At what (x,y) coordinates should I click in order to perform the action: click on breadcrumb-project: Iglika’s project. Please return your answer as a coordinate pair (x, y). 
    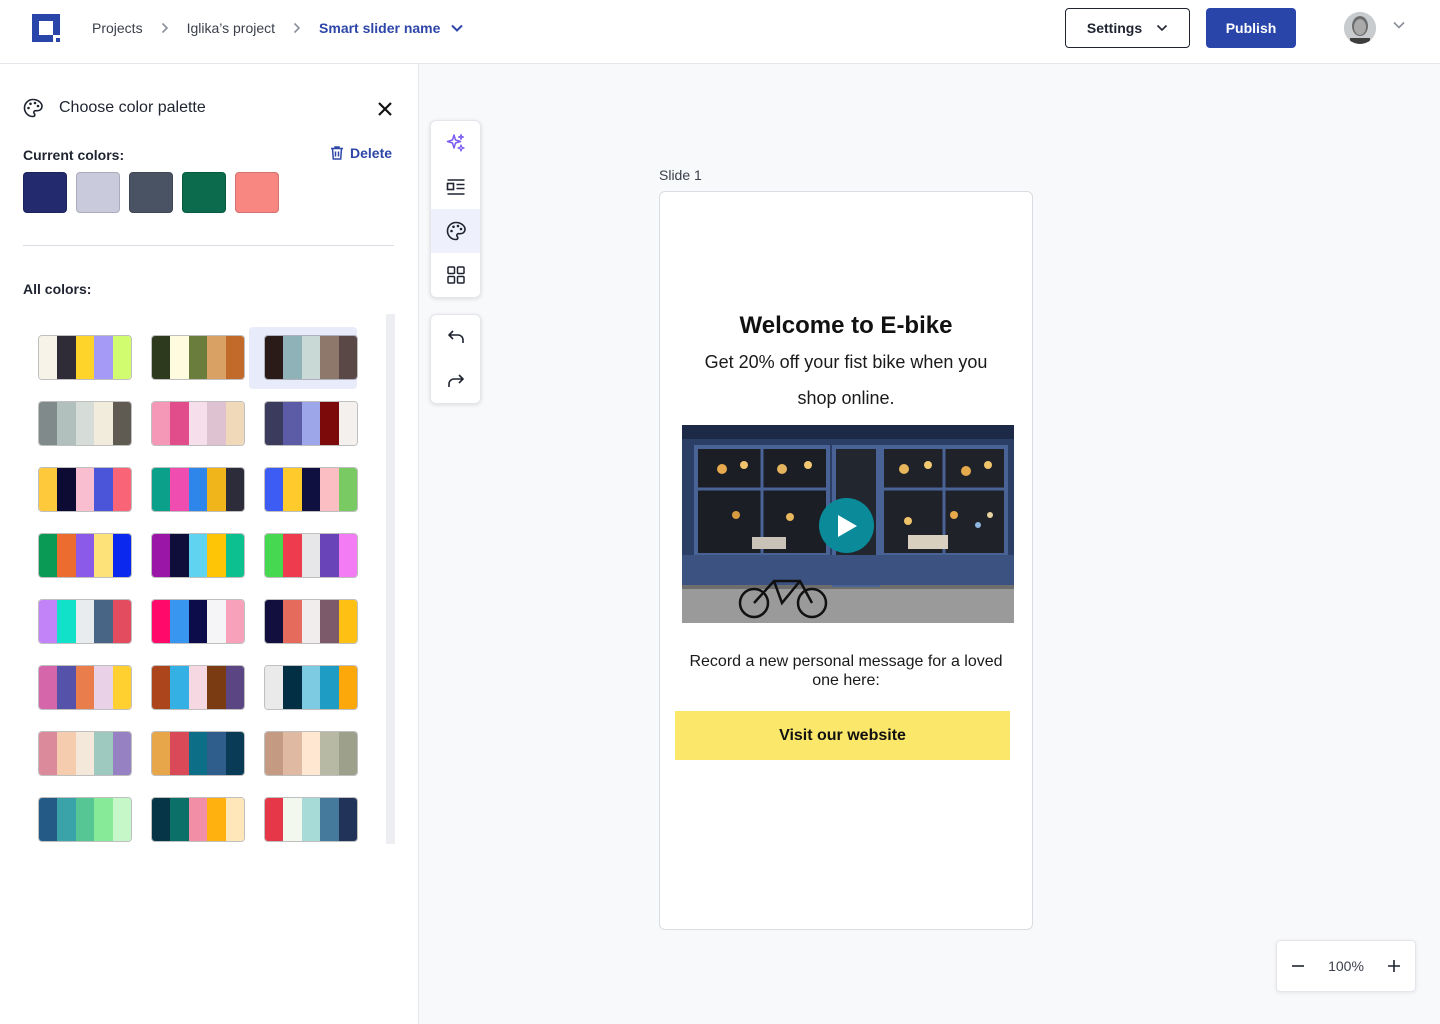
    Looking at the image, I should click on (231, 28).